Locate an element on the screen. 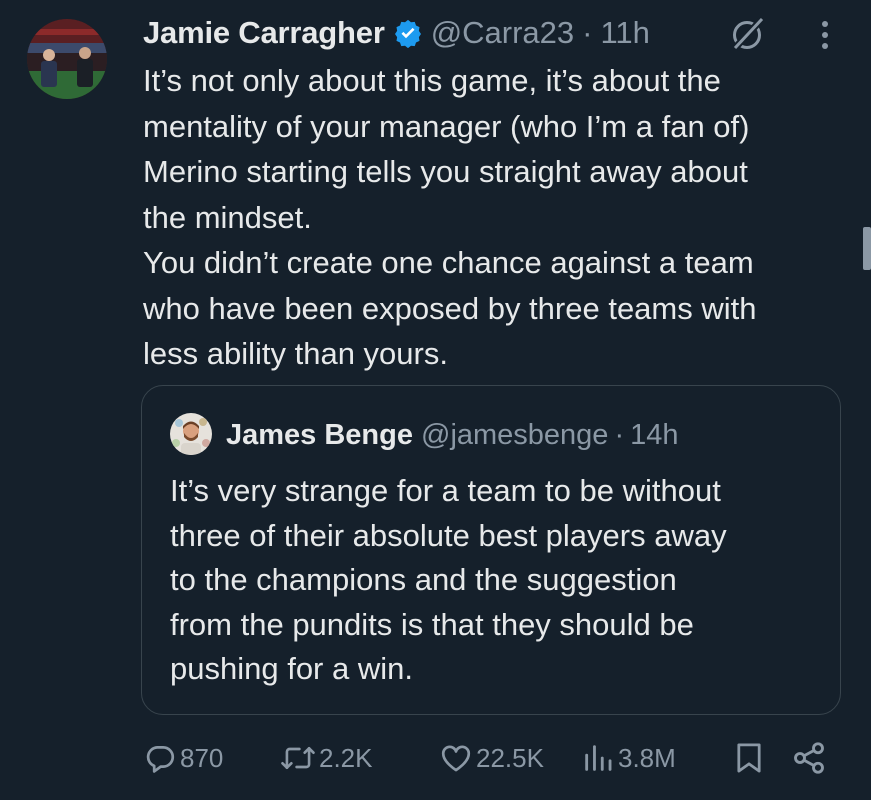  quoted-author-name: James Benge is located at coordinates (319, 435).